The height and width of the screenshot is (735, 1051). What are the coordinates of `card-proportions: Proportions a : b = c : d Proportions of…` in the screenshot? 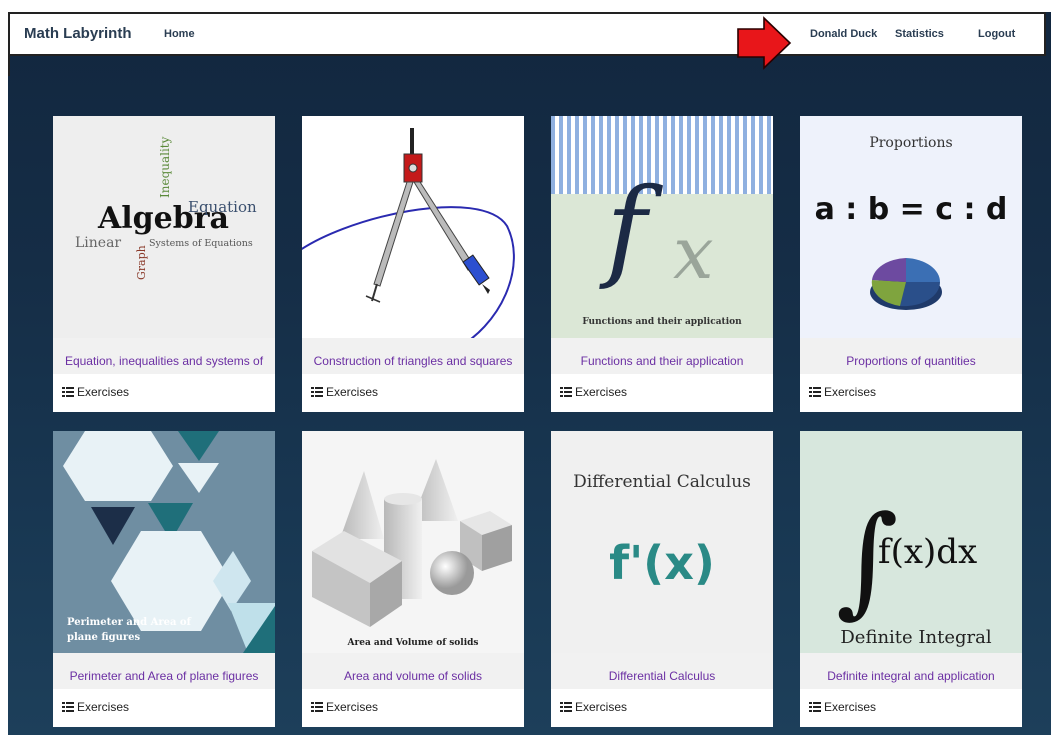 It's located at (911, 264).